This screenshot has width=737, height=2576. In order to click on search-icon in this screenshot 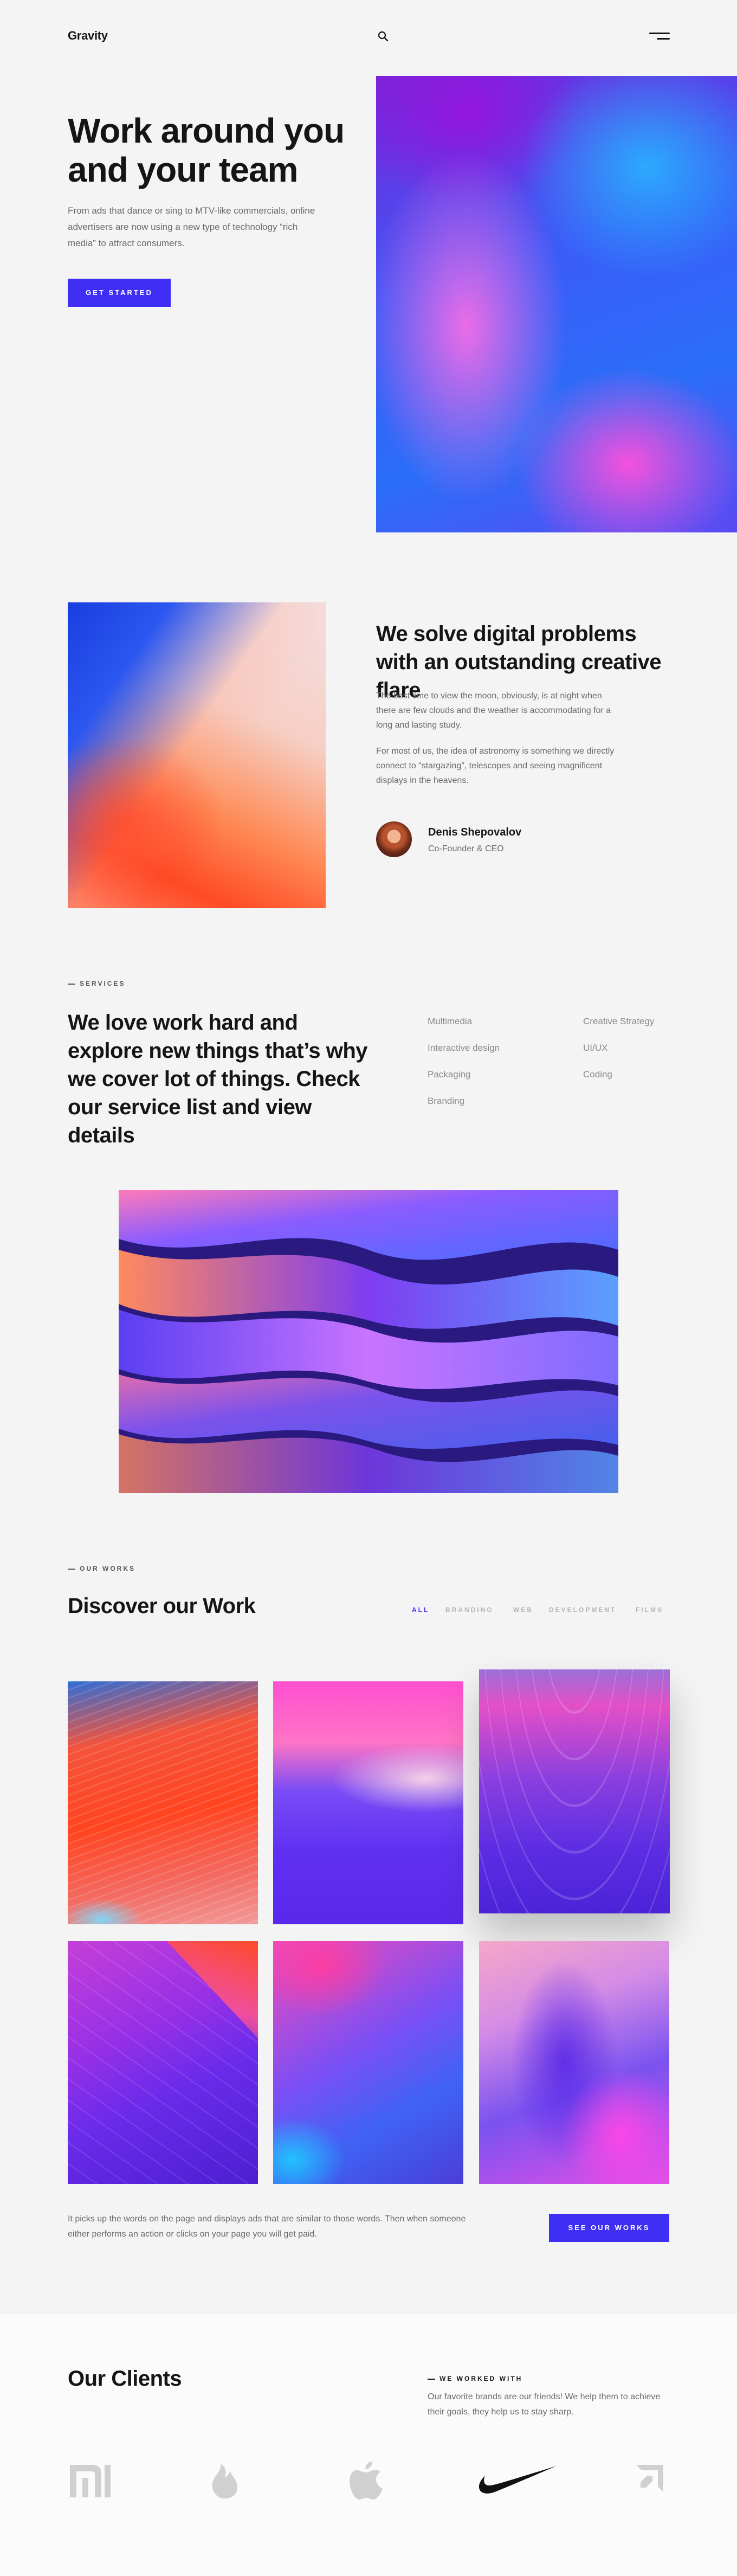, I will do `click(383, 36)`.